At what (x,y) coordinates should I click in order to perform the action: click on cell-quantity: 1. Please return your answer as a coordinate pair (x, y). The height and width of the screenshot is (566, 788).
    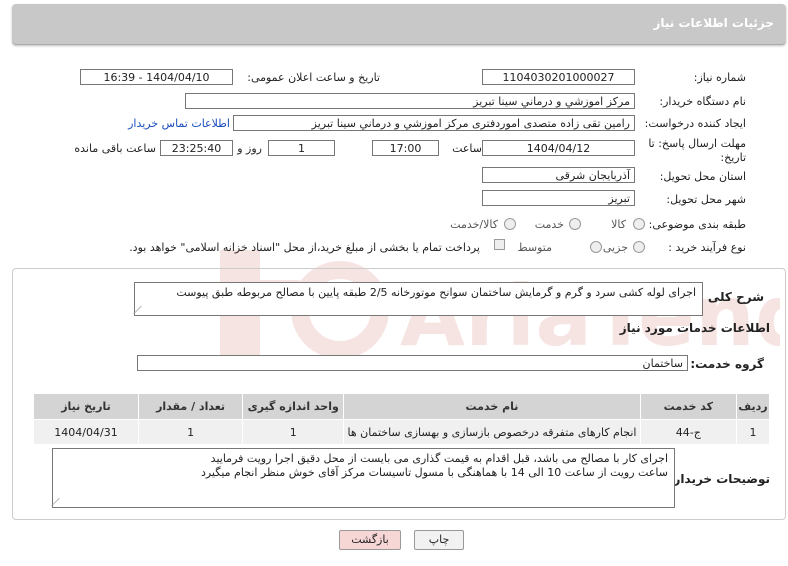
    Looking at the image, I should click on (190, 432).